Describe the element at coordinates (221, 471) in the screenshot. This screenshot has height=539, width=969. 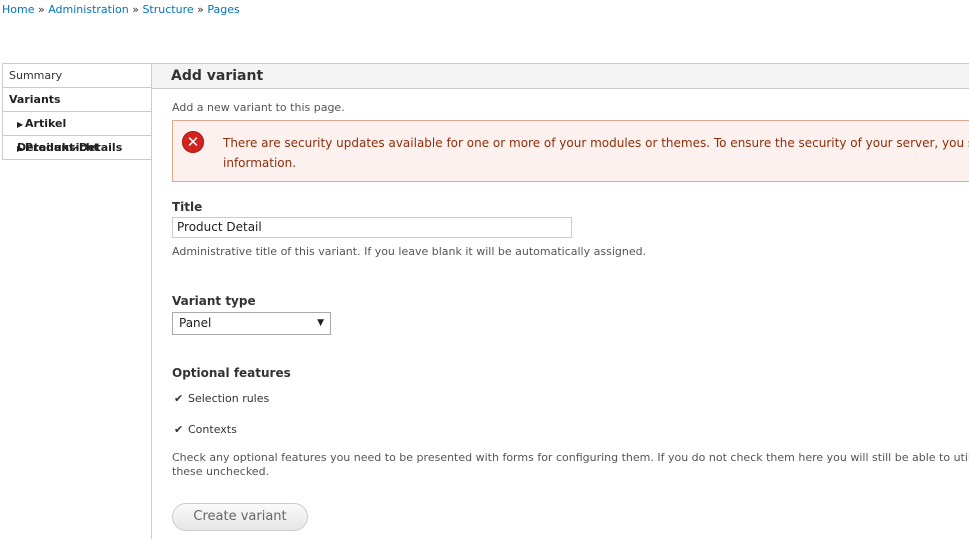
I see `features-help-line: these unchecked.` at that location.